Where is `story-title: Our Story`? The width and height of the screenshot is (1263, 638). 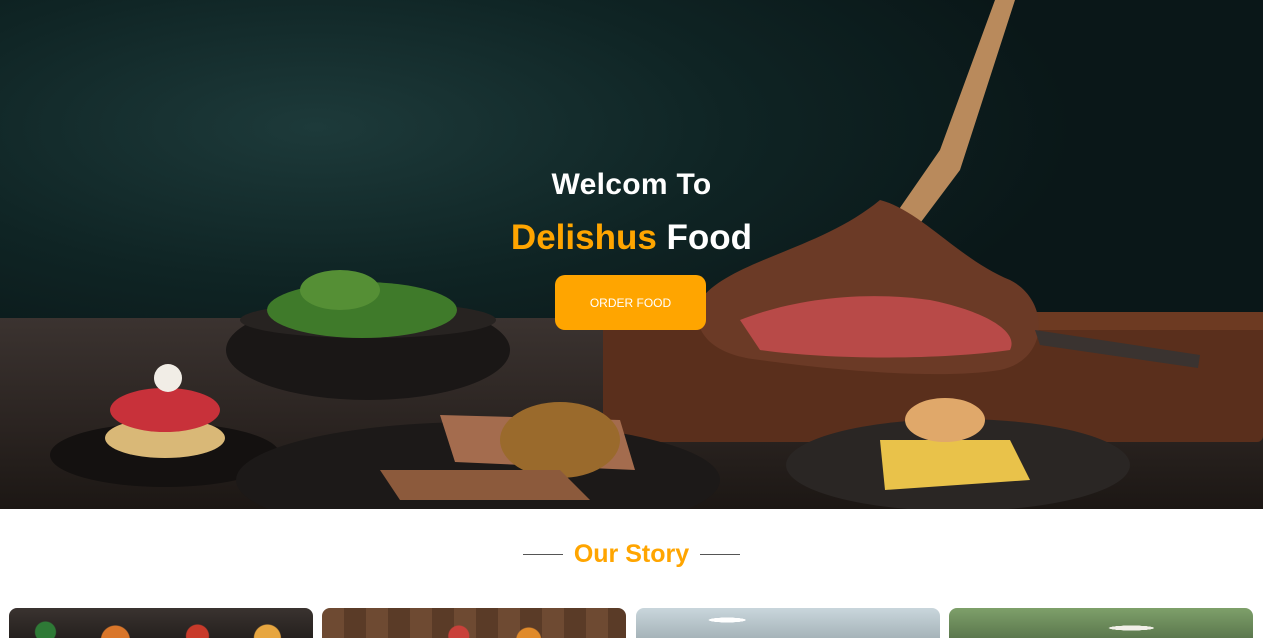
story-title: Our Story is located at coordinates (631, 553).